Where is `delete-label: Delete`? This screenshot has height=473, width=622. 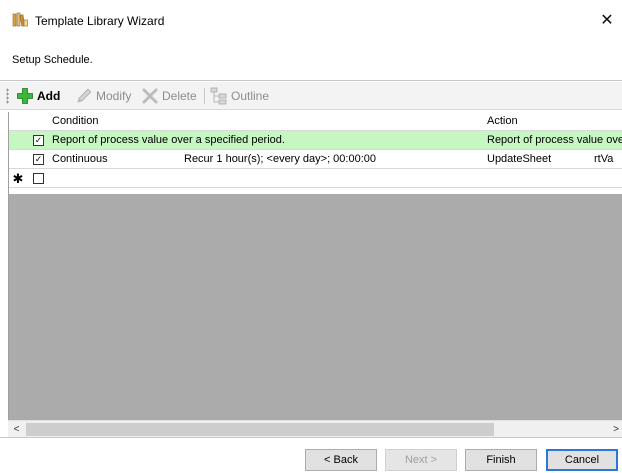
delete-label: Delete is located at coordinates (179, 96).